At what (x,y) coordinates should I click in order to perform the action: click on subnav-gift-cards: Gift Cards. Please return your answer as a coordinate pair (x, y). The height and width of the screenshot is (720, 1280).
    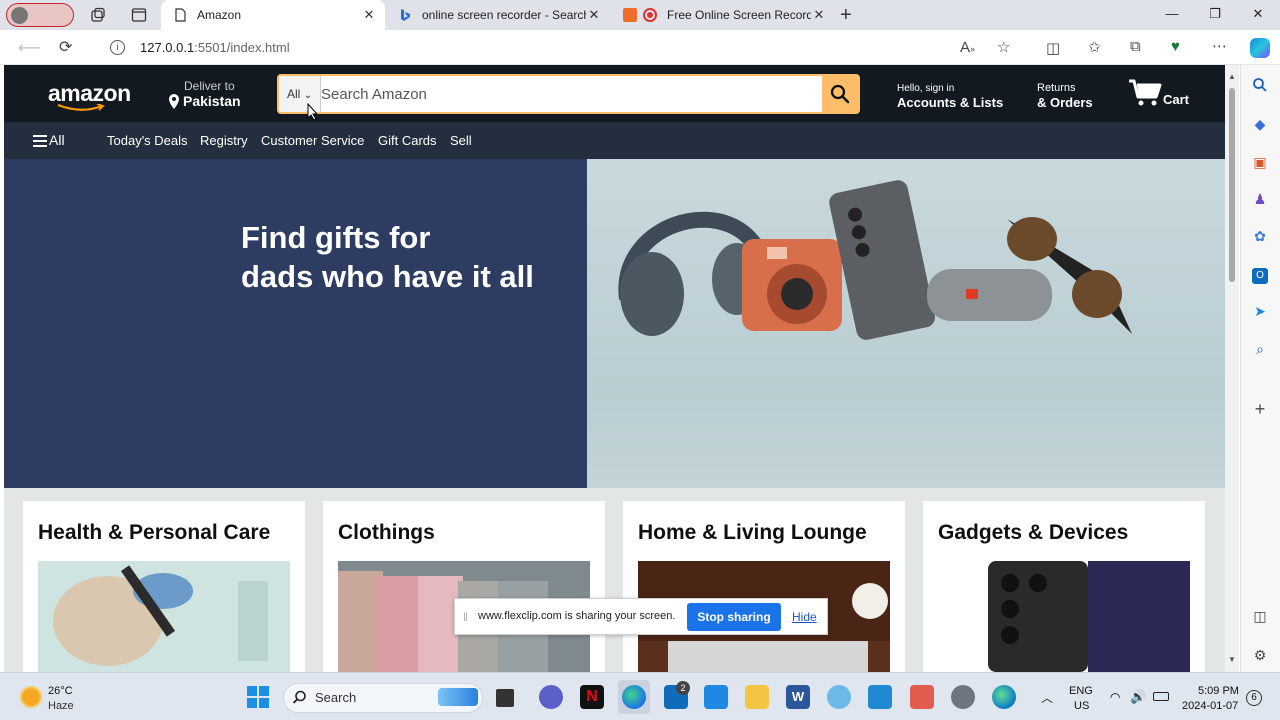
    Looking at the image, I should click on (407, 140).